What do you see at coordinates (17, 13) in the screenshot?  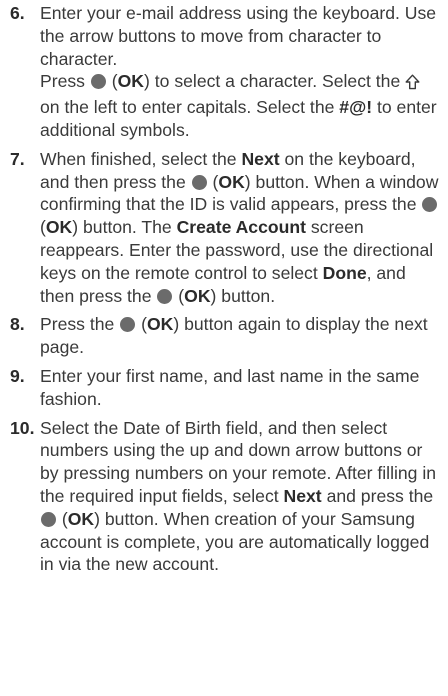 I see `step-number: 6.` at bounding box center [17, 13].